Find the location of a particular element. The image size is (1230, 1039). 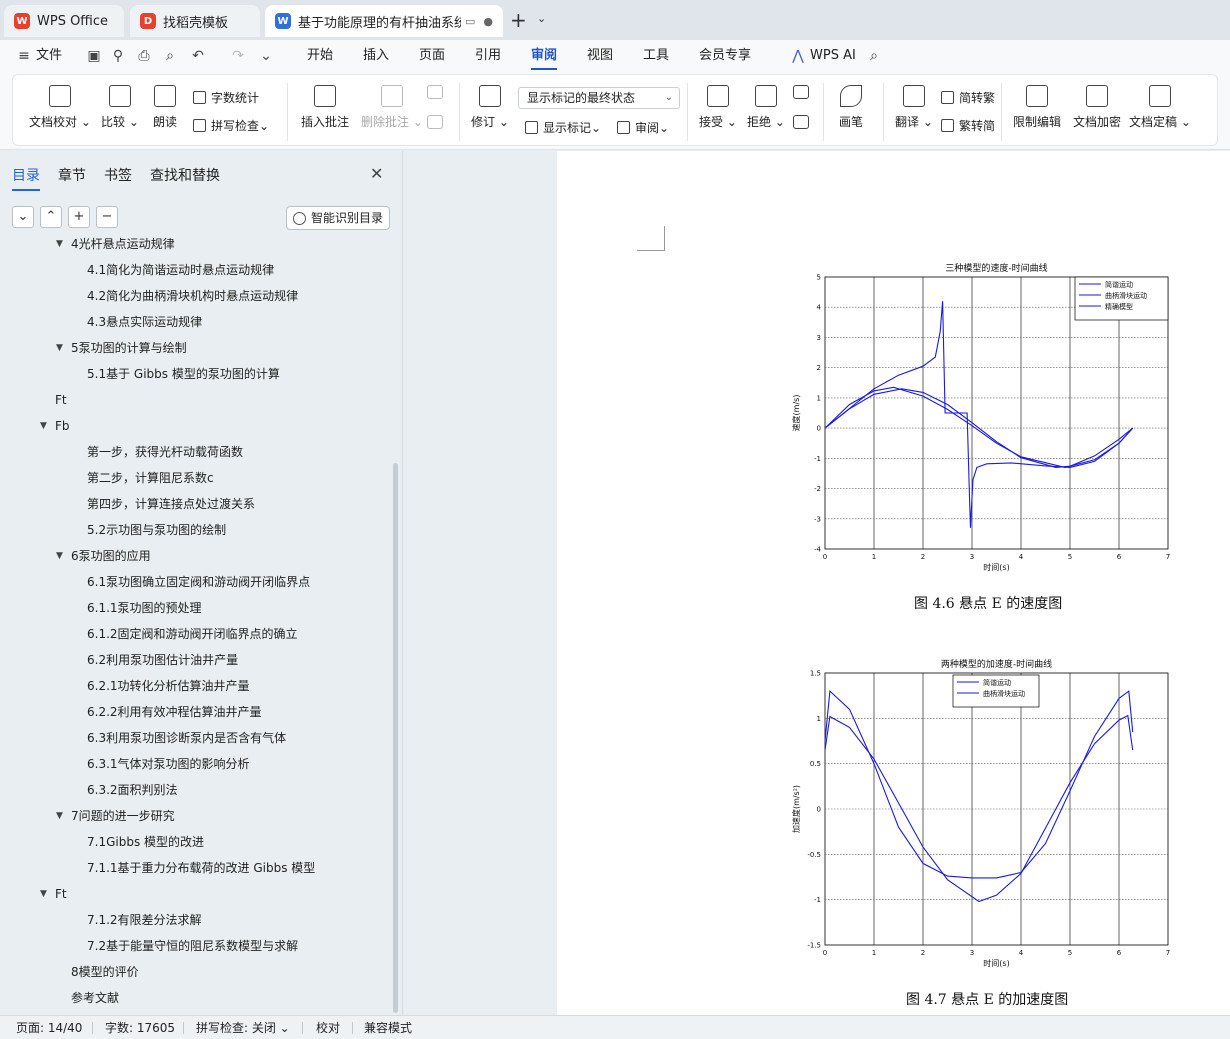

add-heading-icon: + is located at coordinates (79, 217).